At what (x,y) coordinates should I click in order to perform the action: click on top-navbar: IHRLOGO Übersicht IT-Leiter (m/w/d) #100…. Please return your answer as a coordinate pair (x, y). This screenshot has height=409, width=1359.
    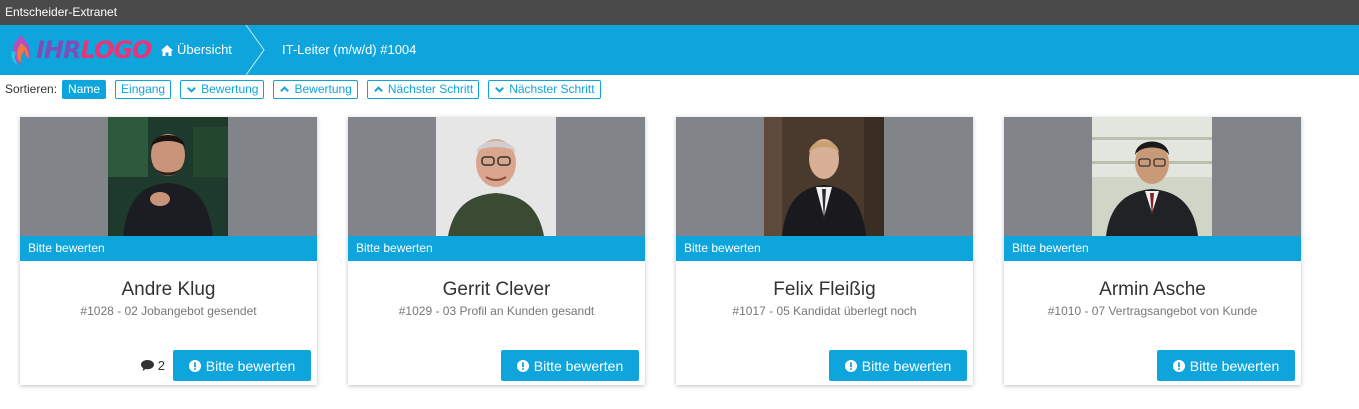
    Looking at the image, I should click on (679, 50).